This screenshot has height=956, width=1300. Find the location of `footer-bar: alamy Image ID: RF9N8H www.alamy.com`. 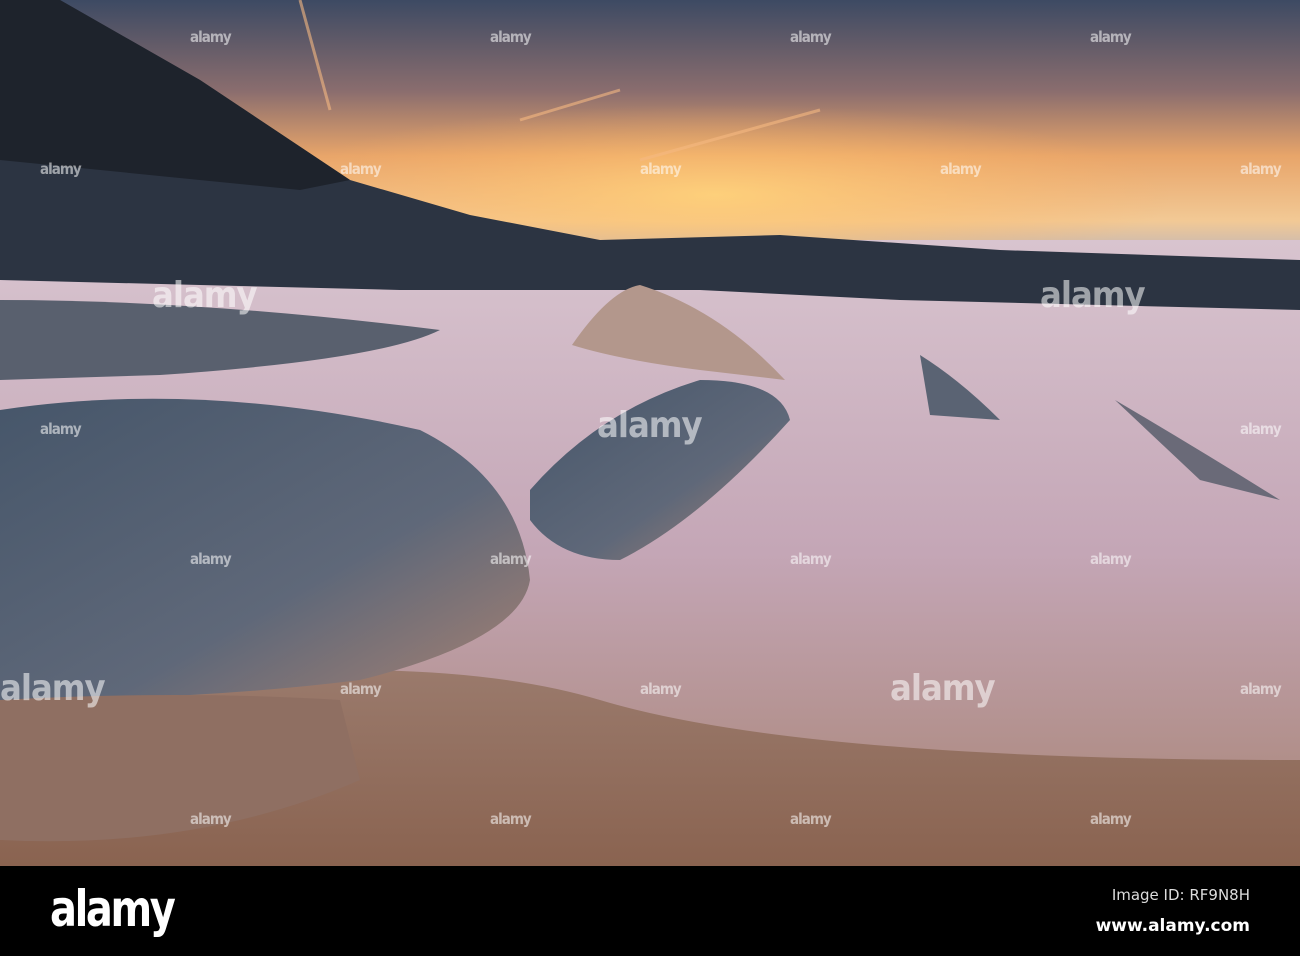

footer-bar: alamy Image ID: RF9N8H www.alamy.com is located at coordinates (650, 911).